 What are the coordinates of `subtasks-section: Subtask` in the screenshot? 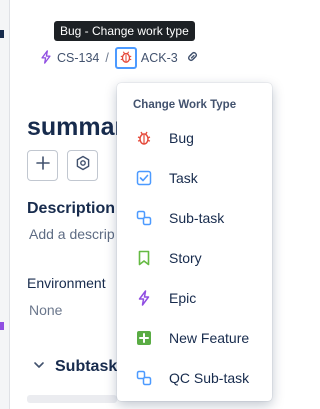 It's located at (75, 367).